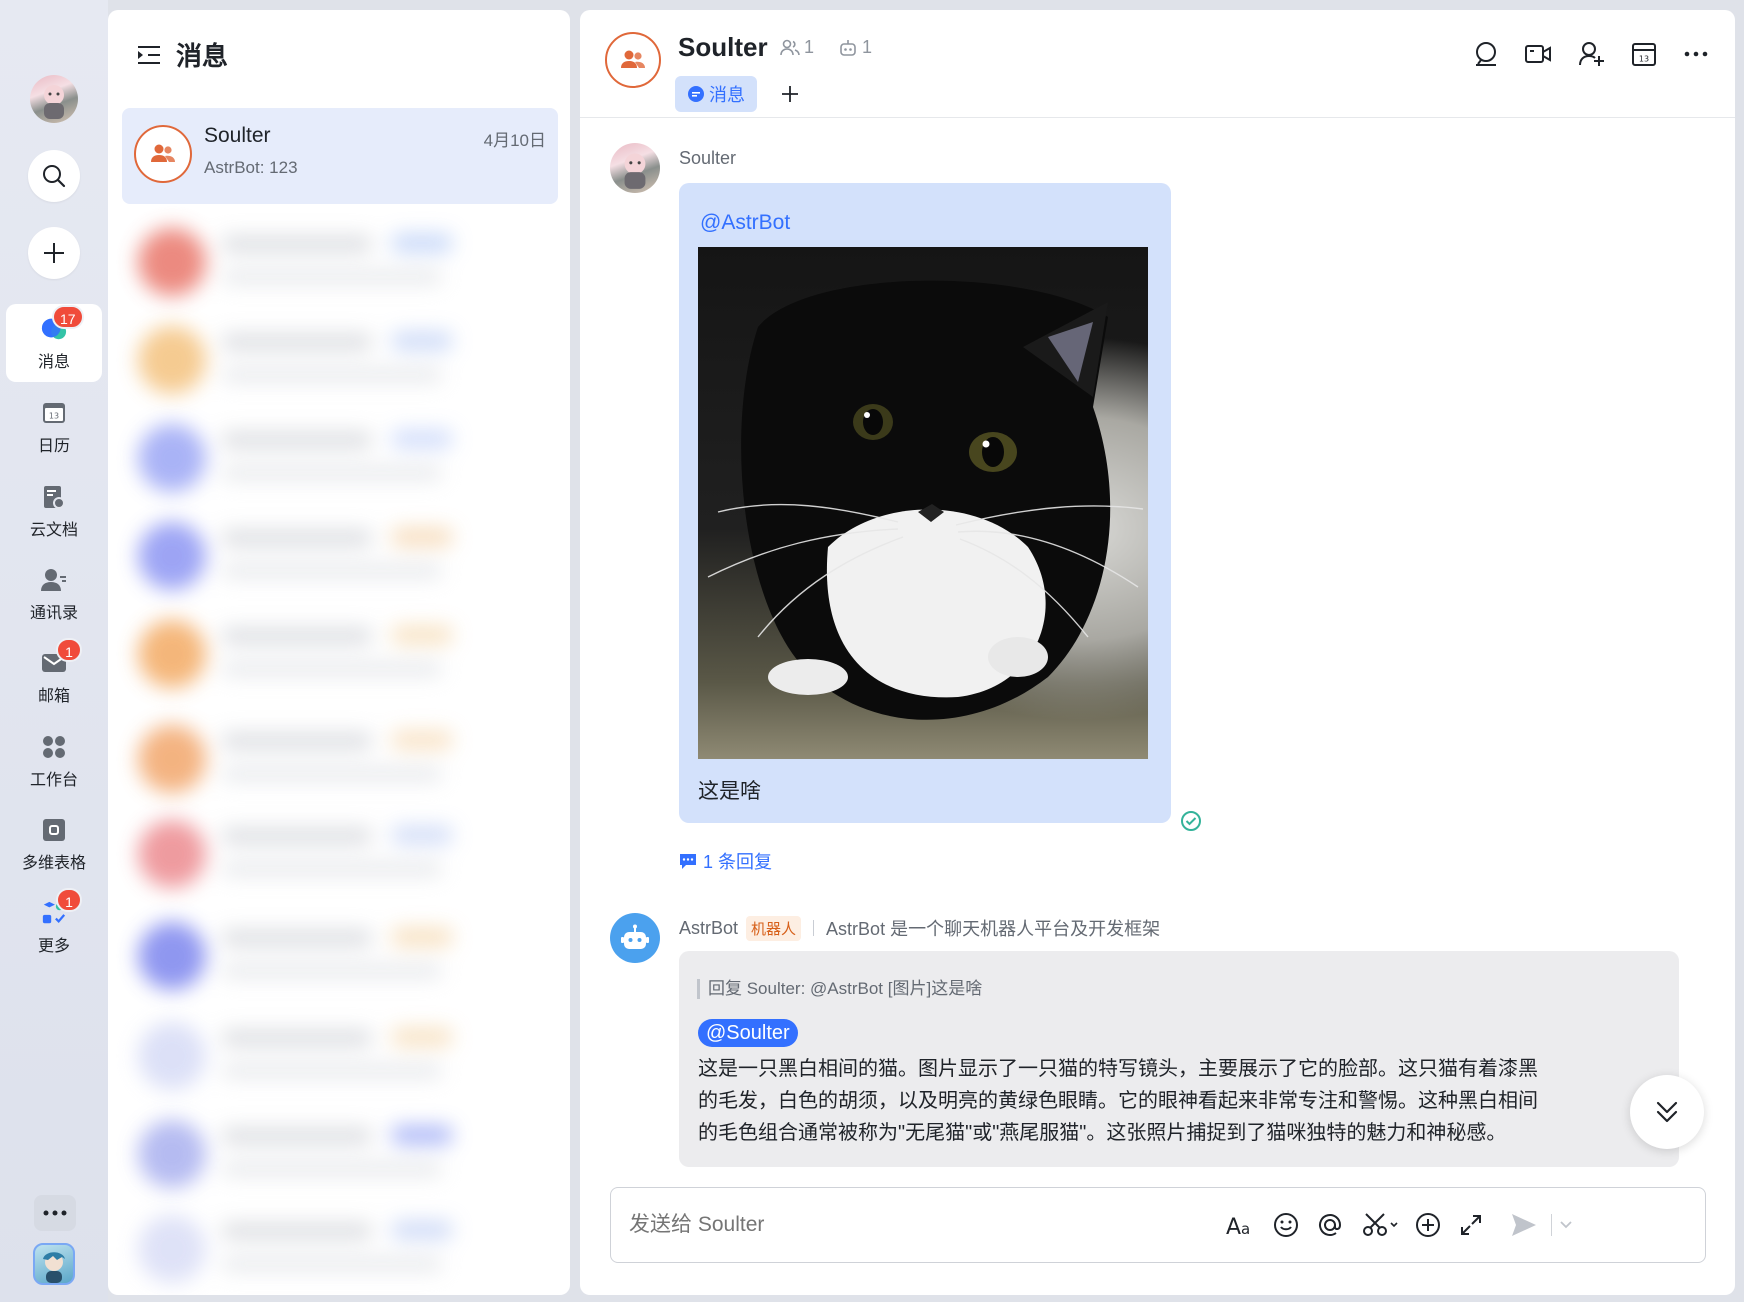 The width and height of the screenshot is (1744, 1302). I want to click on search-button, so click(54, 176).